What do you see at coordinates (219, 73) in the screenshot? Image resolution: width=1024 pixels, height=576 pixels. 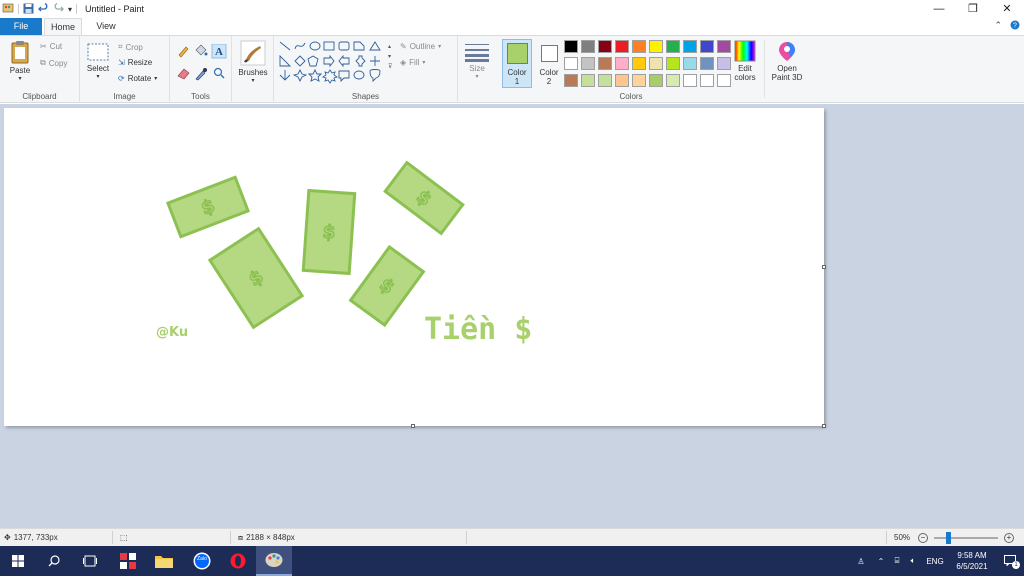 I see `magnifier-icon` at bounding box center [219, 73].